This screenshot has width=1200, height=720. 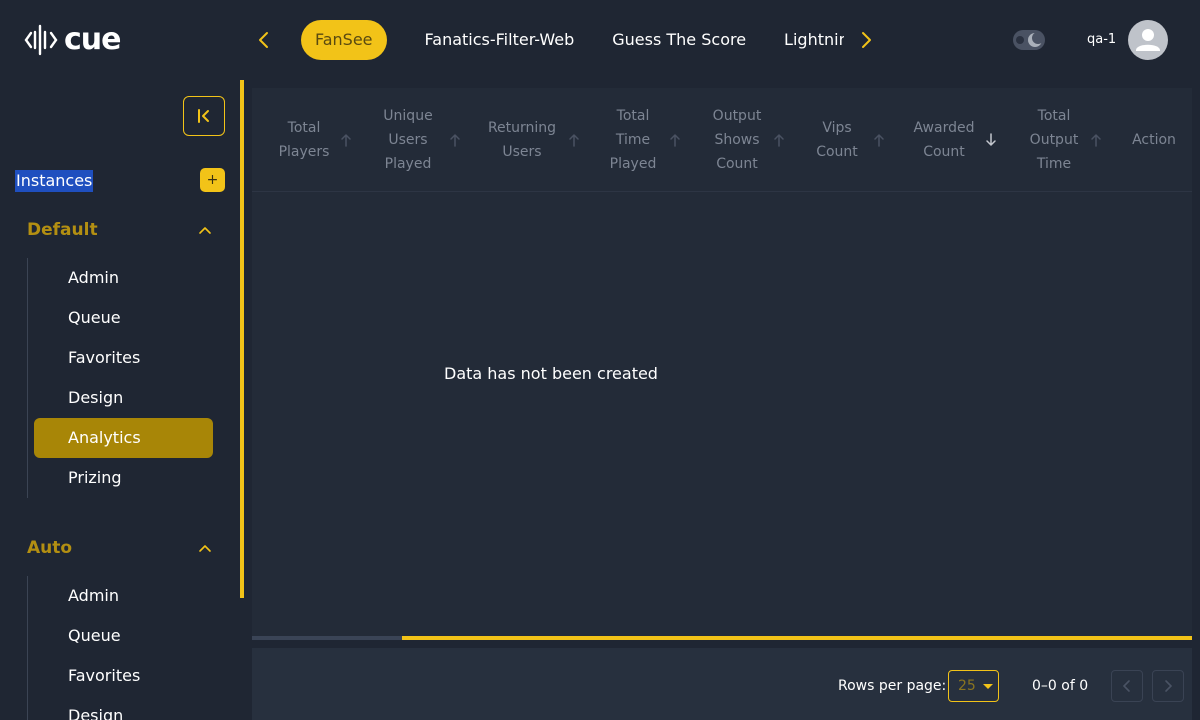 I want to click on column-header-vips-count: Vips Count, so click(x=846, y=140).